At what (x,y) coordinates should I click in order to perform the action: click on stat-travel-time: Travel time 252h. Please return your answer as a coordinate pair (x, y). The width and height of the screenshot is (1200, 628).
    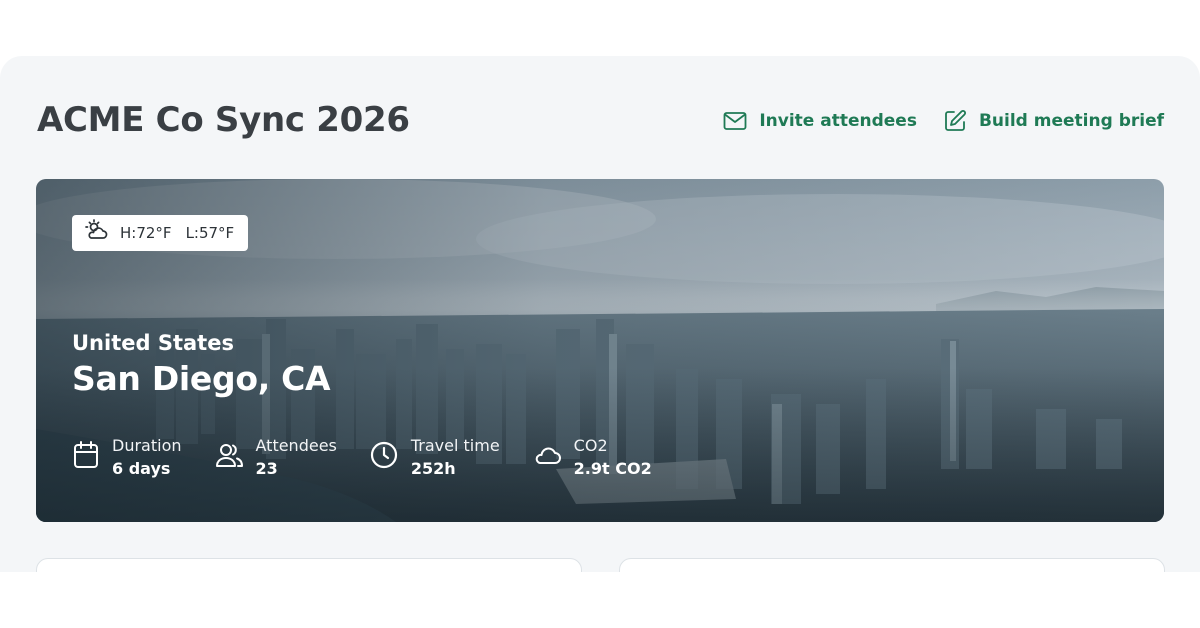
    Looking at the image, I should click on (434, 457).